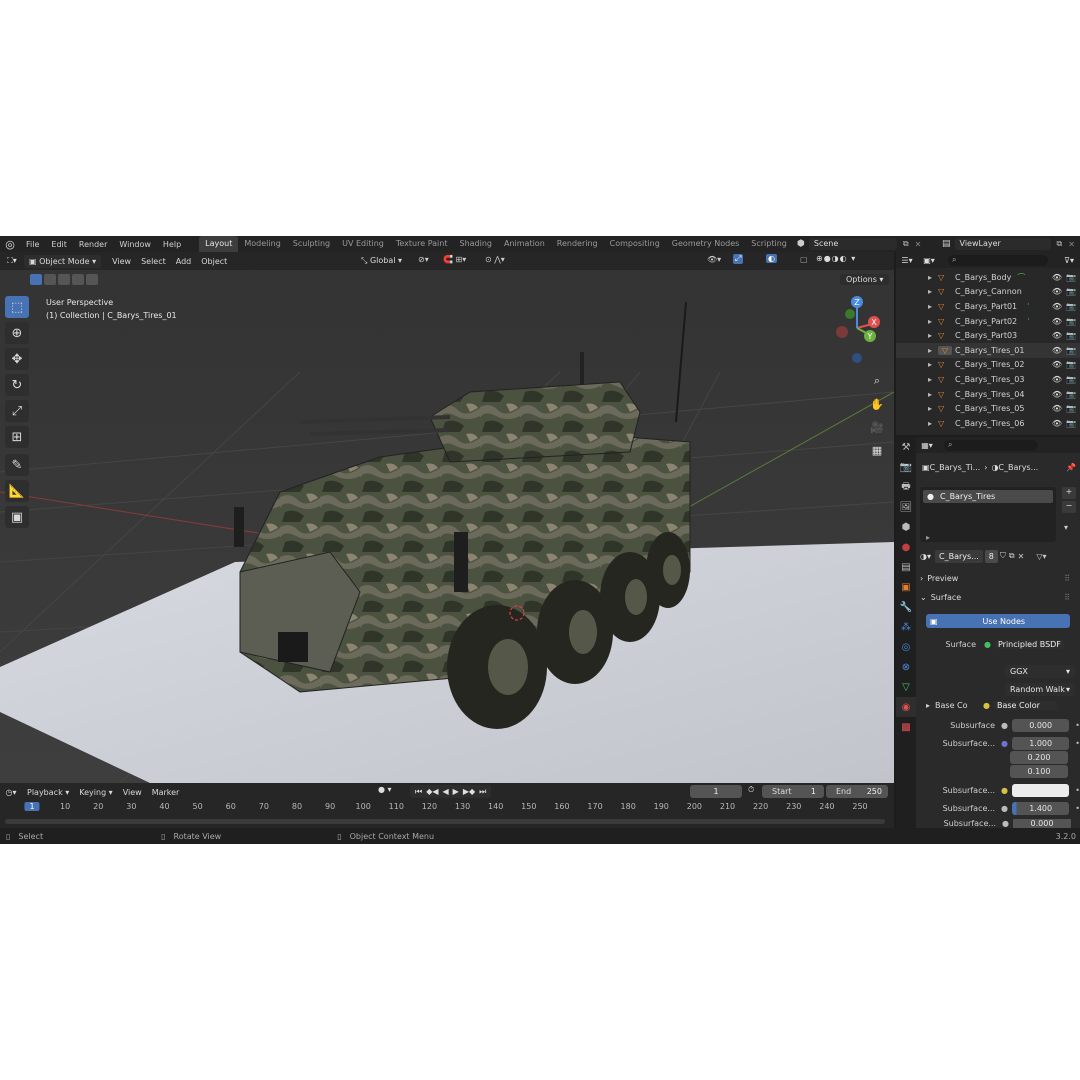 This screenshot has width=1080, height=1080. I want to click on tab-layout: Layout, so click(219, 244).